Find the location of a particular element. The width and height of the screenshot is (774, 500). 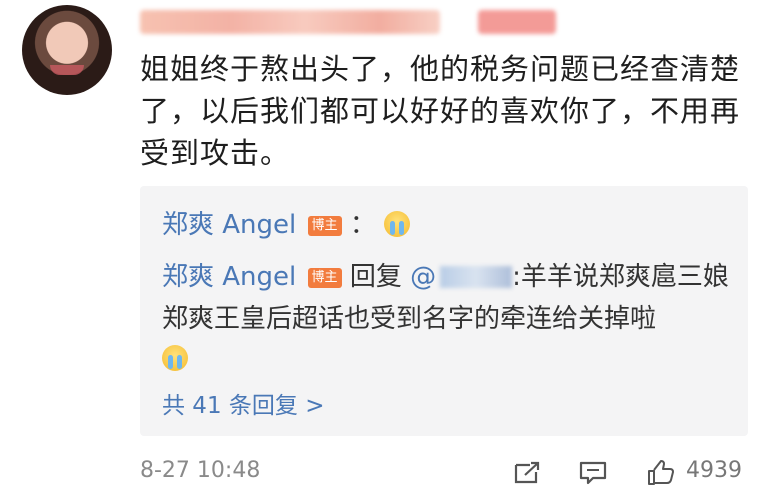

comment-line-2: 了，以后我们都可以好好的喜欢你了，不用再 is located at coordinates (440, 111).